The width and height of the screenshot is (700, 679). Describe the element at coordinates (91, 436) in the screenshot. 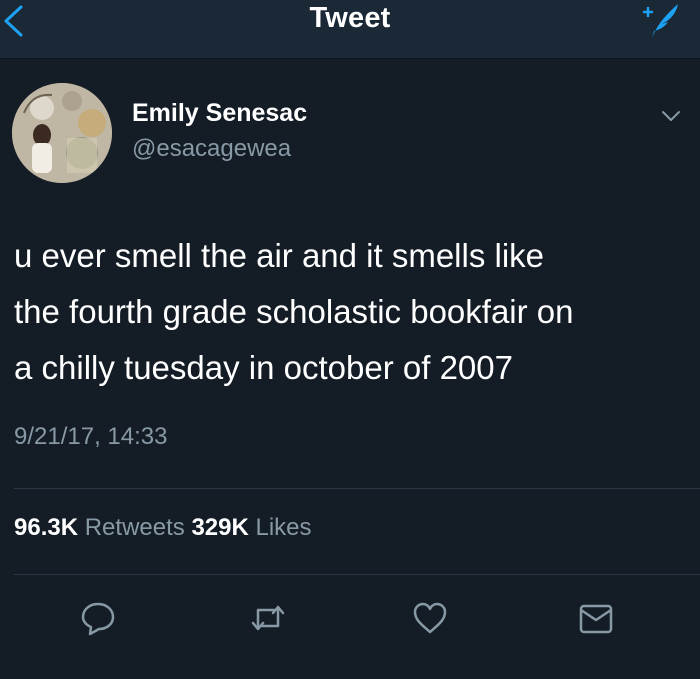

I see `tweet-timestamp: 9/21/17, 14:33` at that location.